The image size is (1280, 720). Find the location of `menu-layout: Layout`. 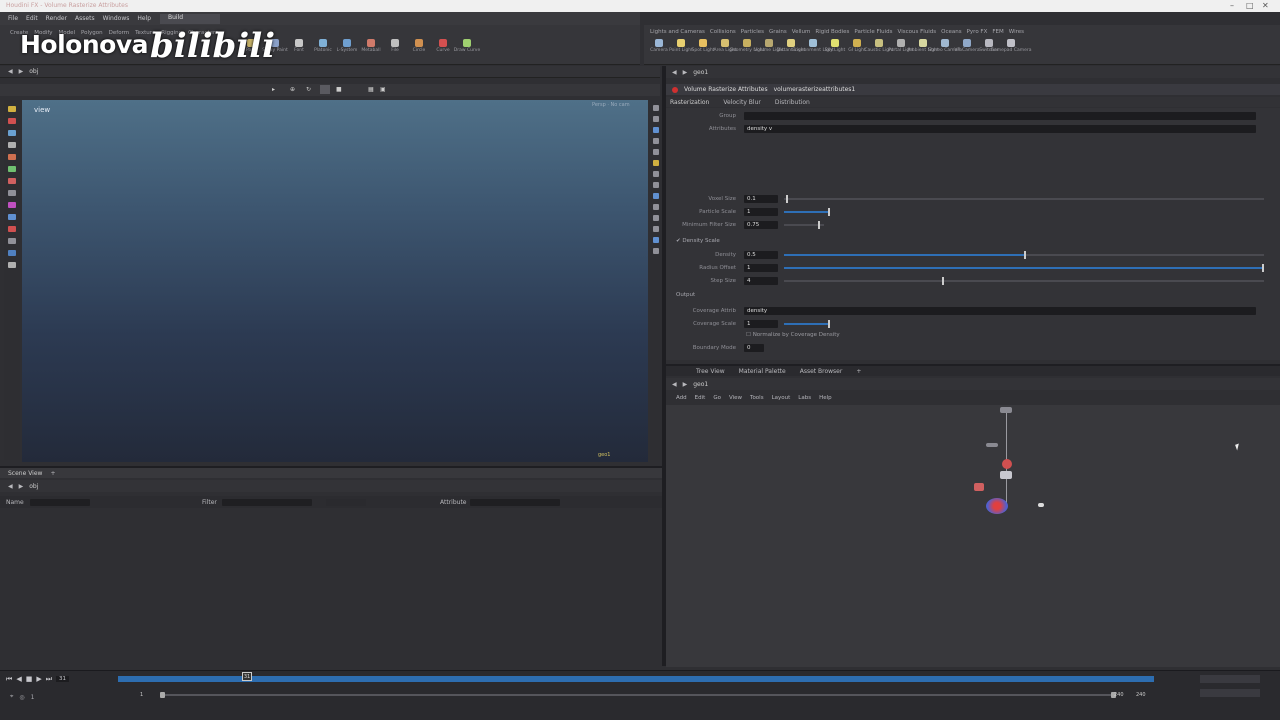

menu-layout: Layout is located at coordinates (781, 398).